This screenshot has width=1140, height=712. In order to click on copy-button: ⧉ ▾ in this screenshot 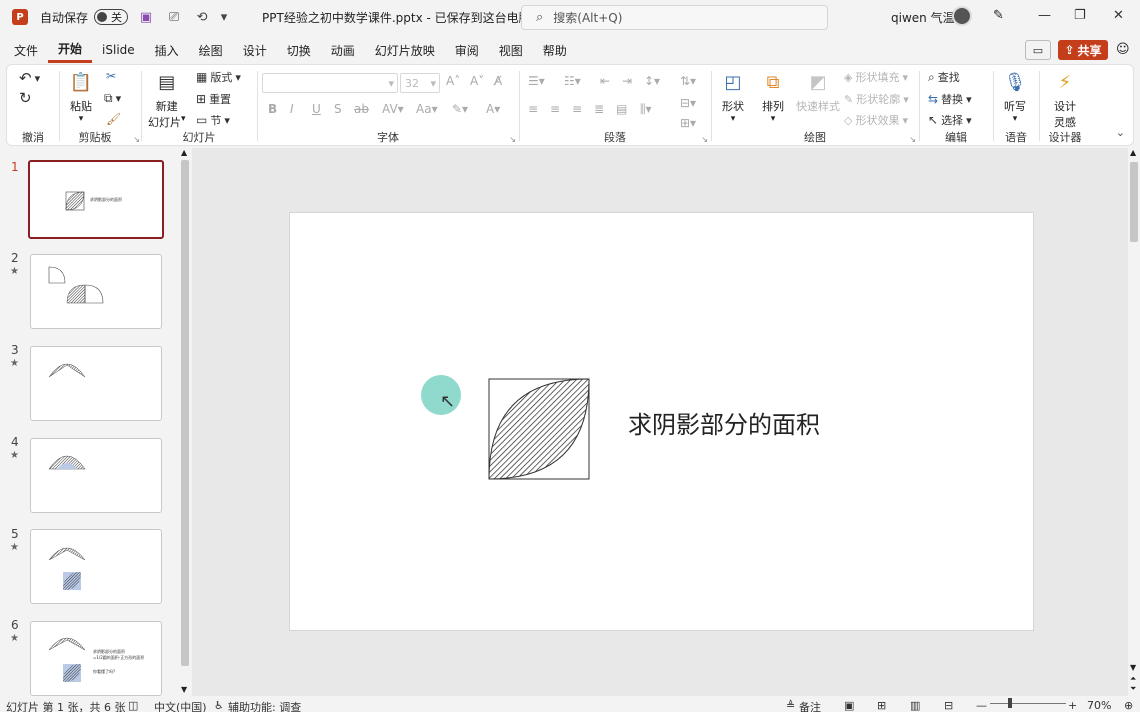, I will do `click(112, 98)`.